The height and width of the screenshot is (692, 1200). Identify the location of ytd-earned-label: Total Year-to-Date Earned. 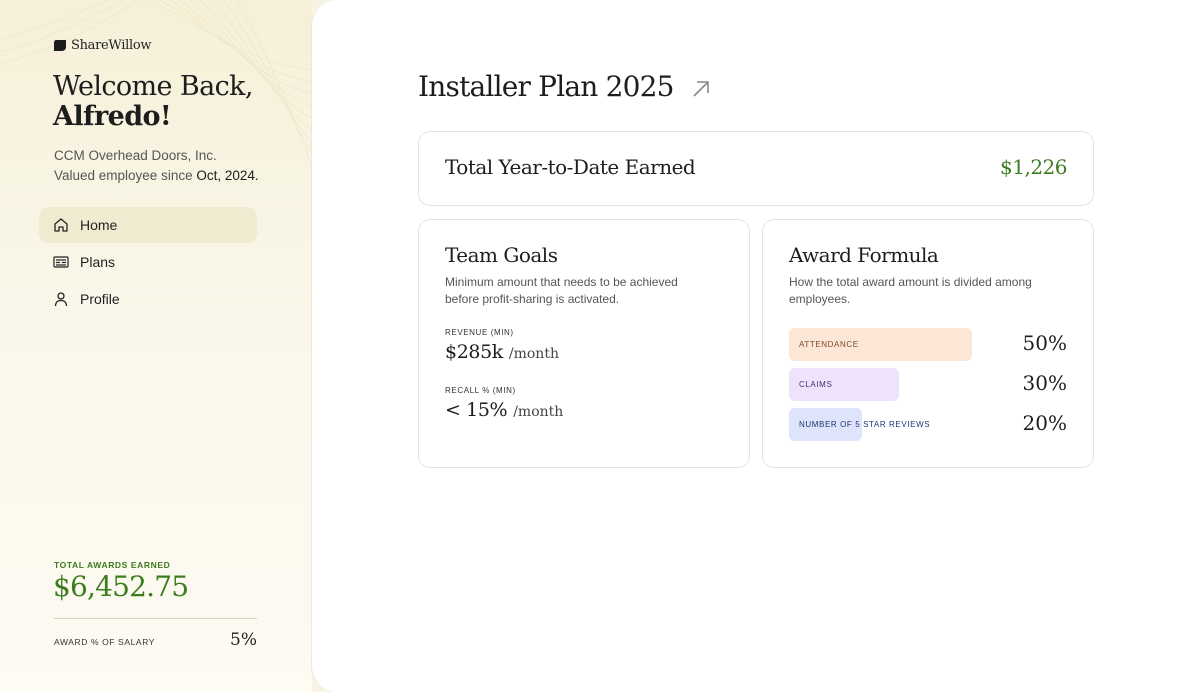
(570, 167).